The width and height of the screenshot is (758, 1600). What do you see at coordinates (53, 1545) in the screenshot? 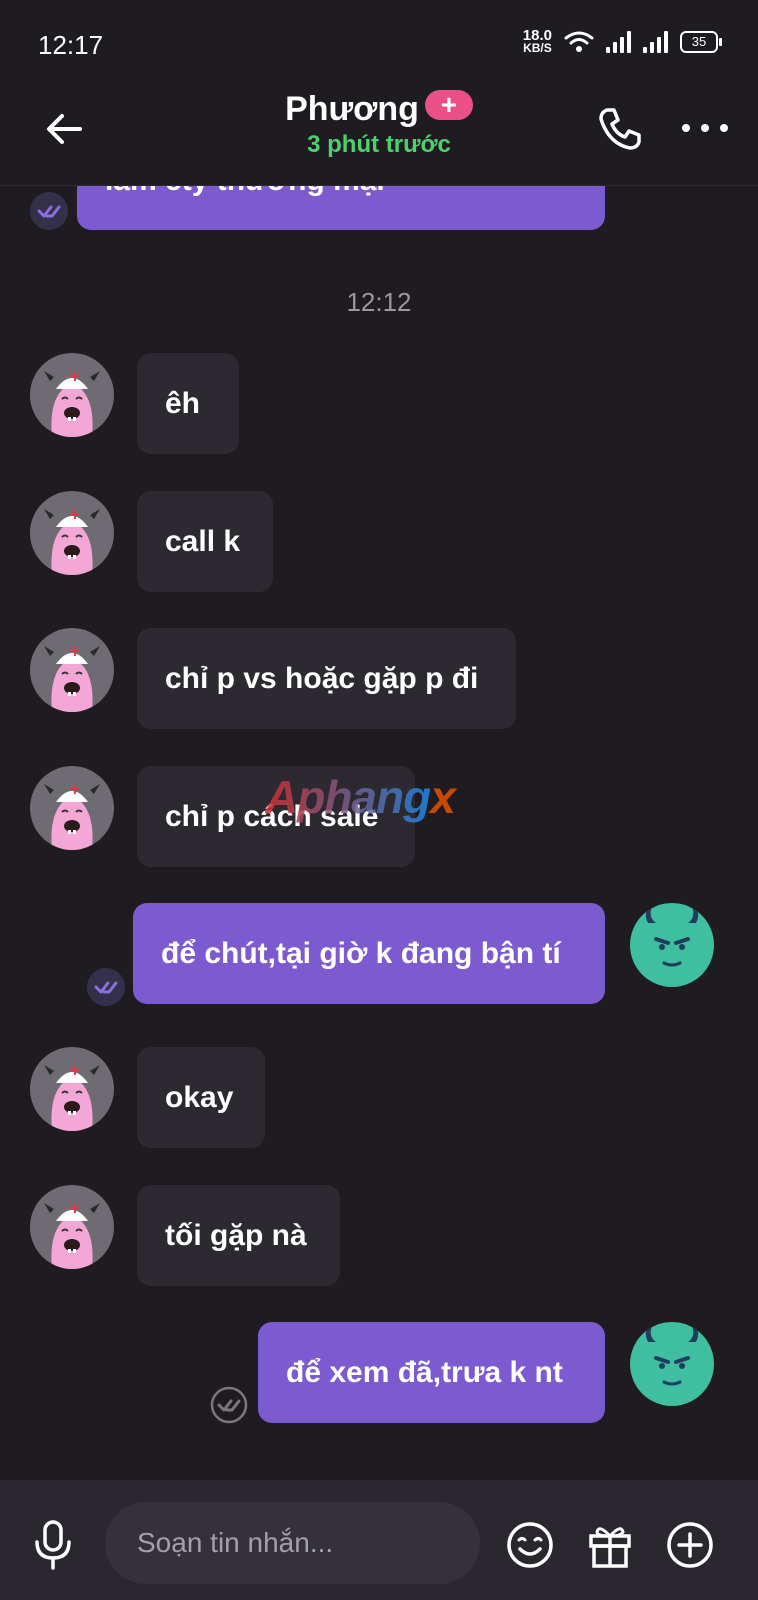
I see `mic-icon` at bounding box center [53, 1545].